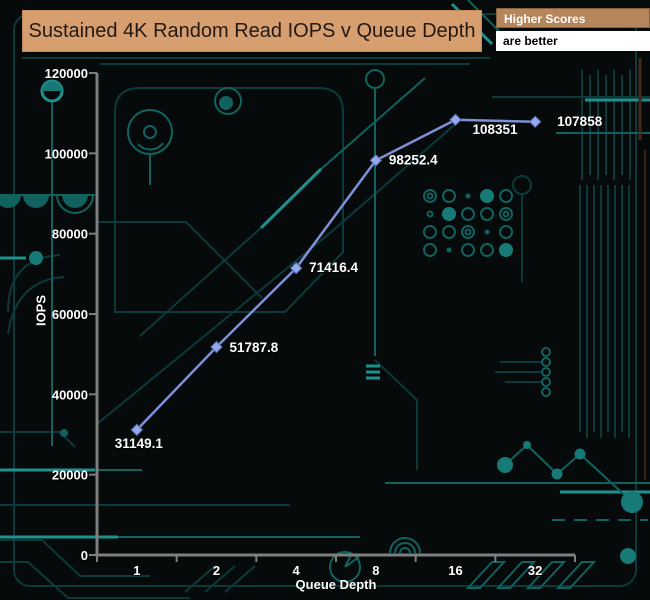  Describe the element at coordinates (136, 570) in the screenshot. I see `x-tick-label: 1` at that location.